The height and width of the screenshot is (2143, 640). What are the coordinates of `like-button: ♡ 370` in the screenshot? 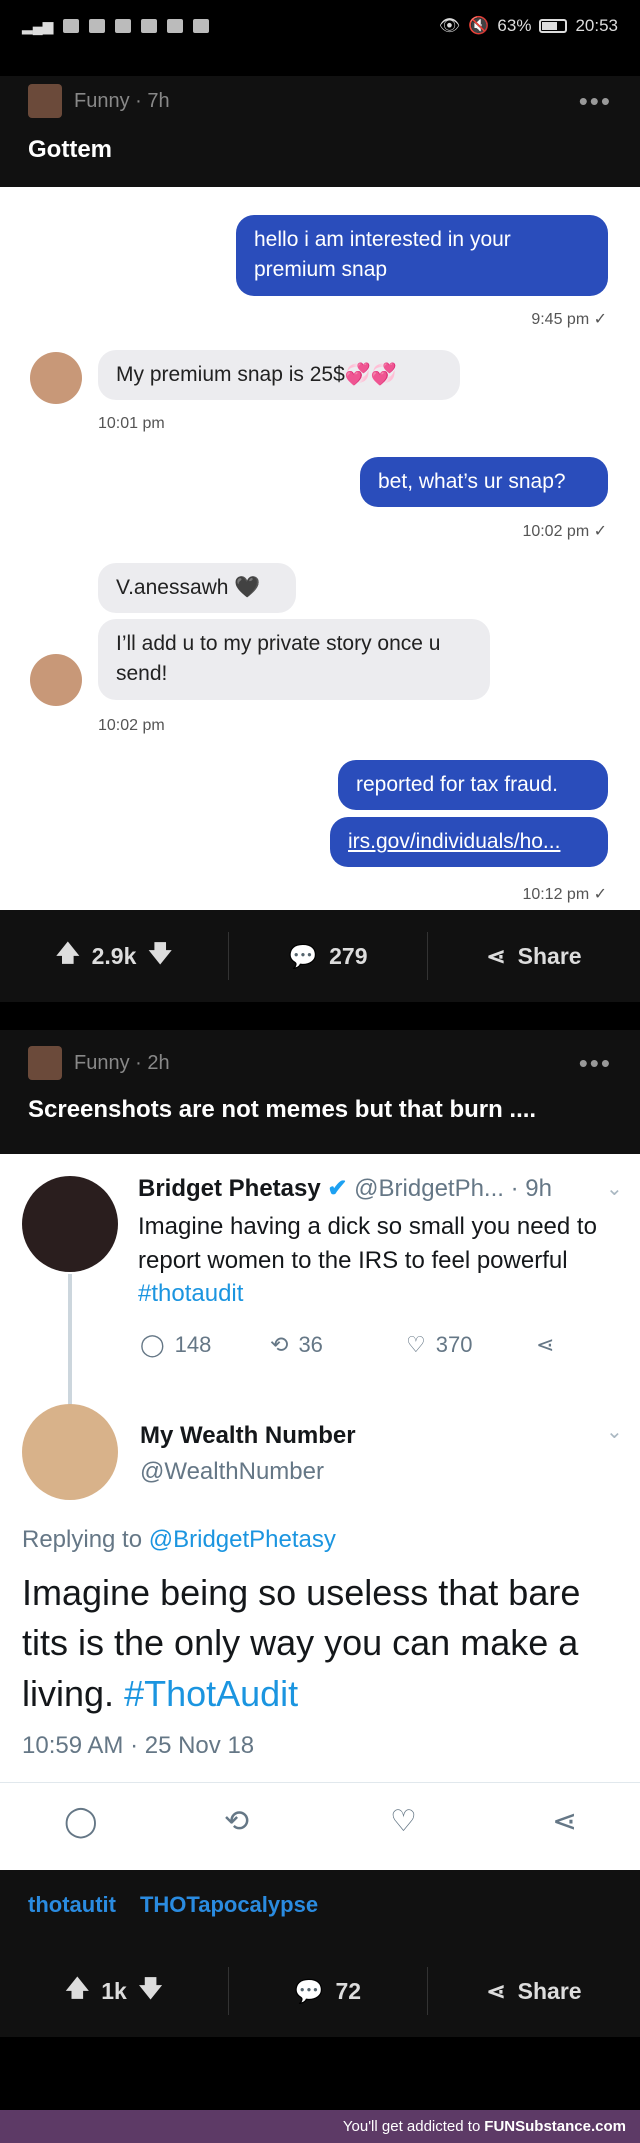 It's located at (439, 1345).